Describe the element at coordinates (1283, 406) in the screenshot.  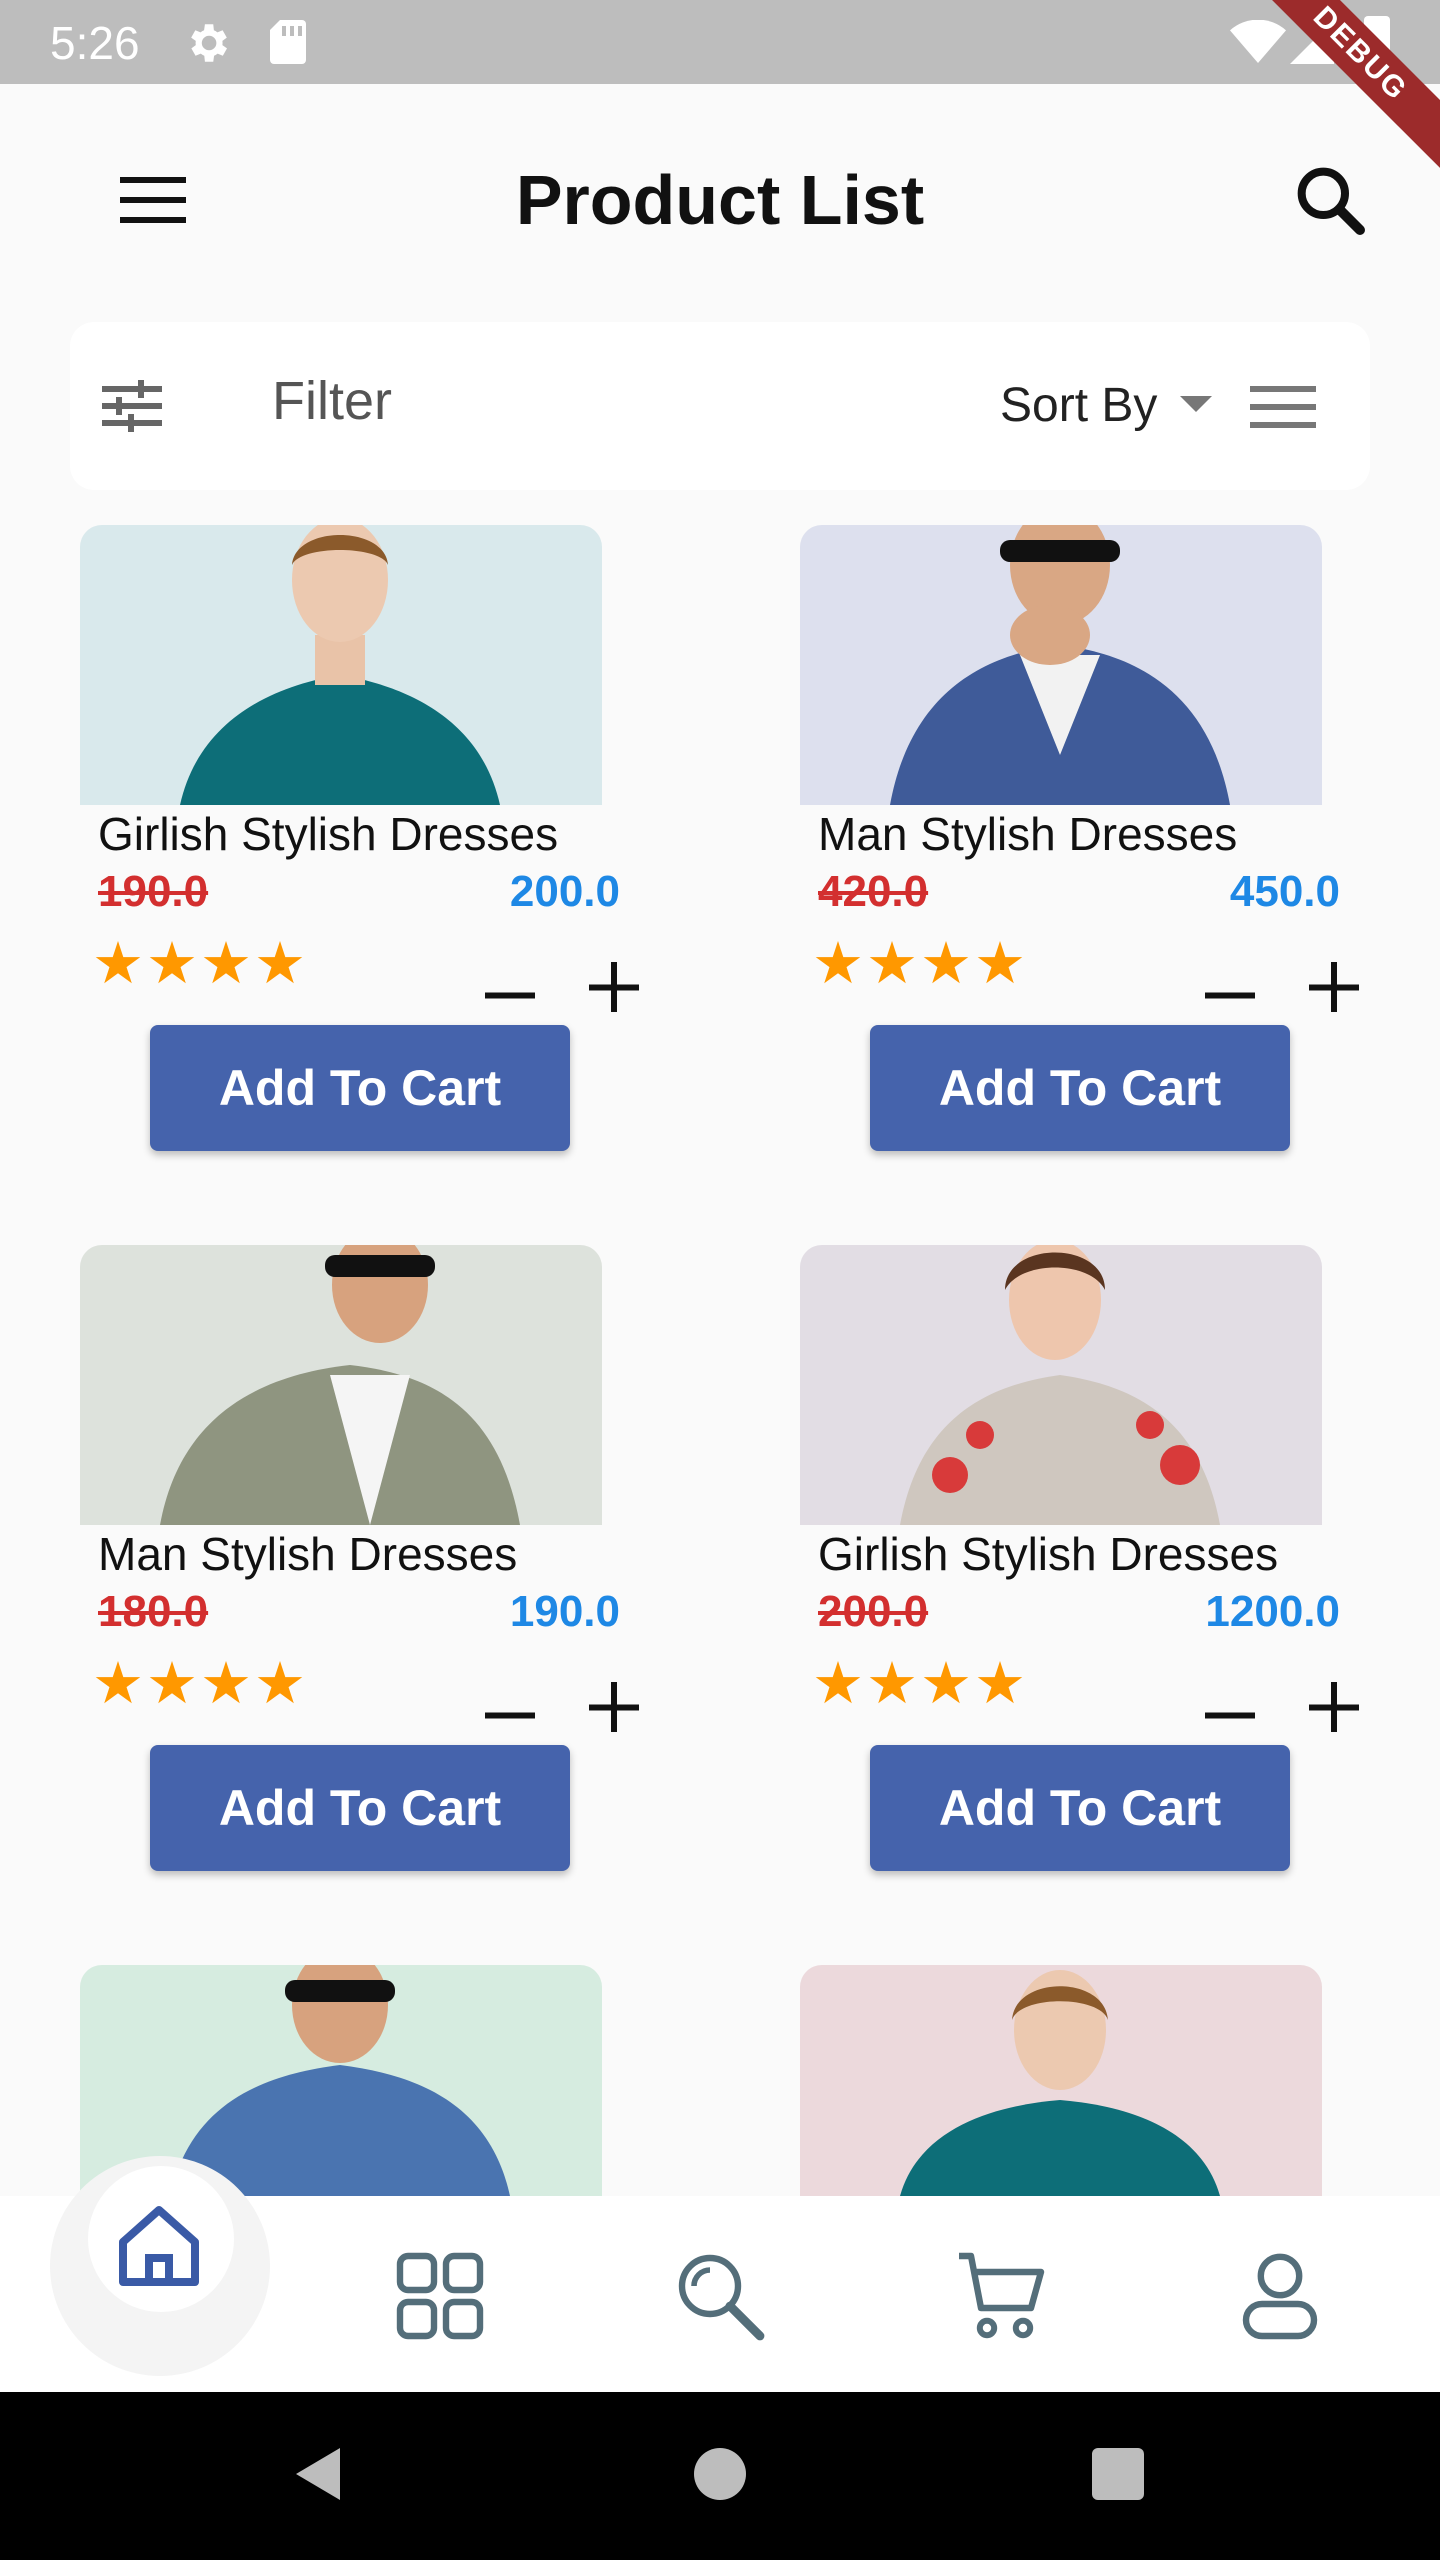
I see `list-view-icon` at that location.